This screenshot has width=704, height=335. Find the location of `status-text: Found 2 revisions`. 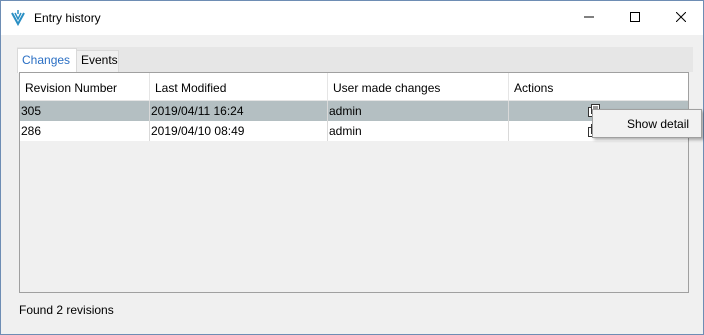

status-text: Found 2 revisions is located at coordinates (66, 310).